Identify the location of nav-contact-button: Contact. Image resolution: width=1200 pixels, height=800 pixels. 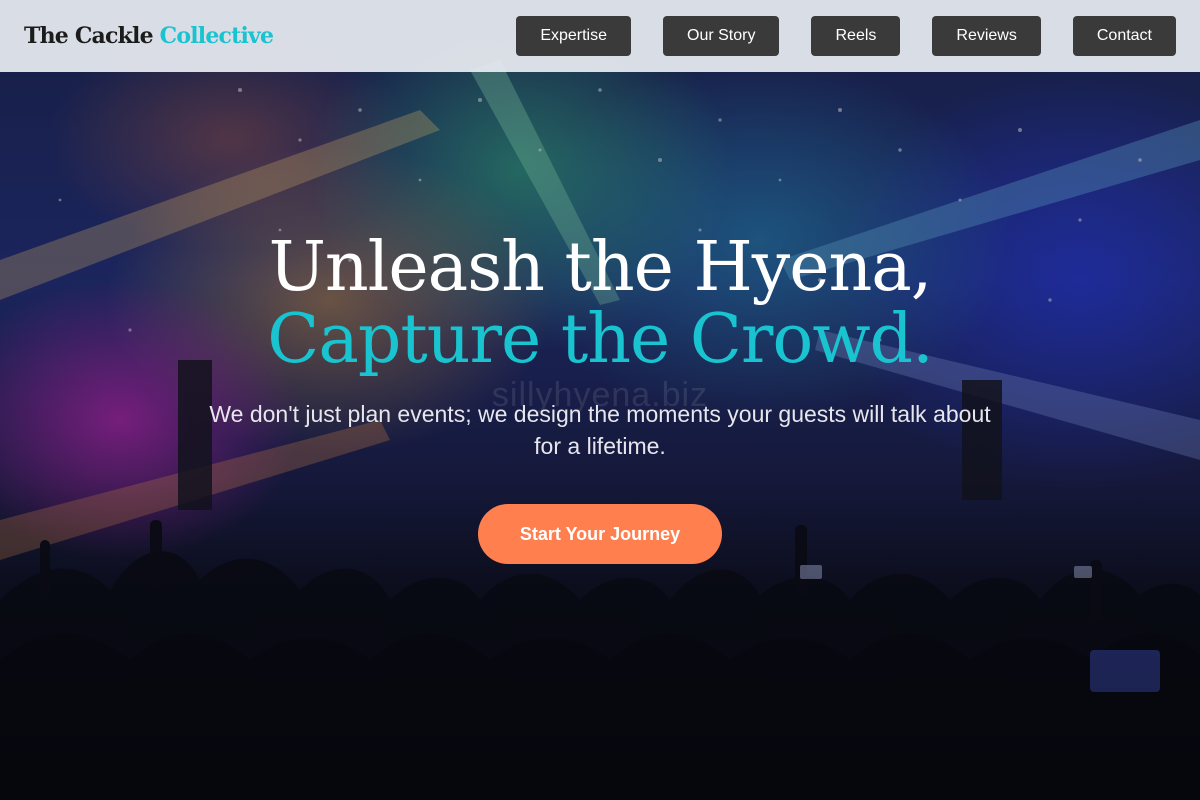
(1124, 36).